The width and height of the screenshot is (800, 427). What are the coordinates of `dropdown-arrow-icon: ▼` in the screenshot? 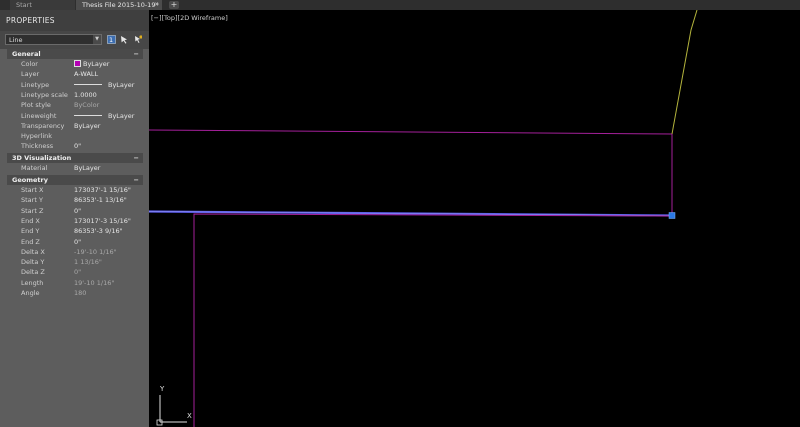 It's located at (97, 39).